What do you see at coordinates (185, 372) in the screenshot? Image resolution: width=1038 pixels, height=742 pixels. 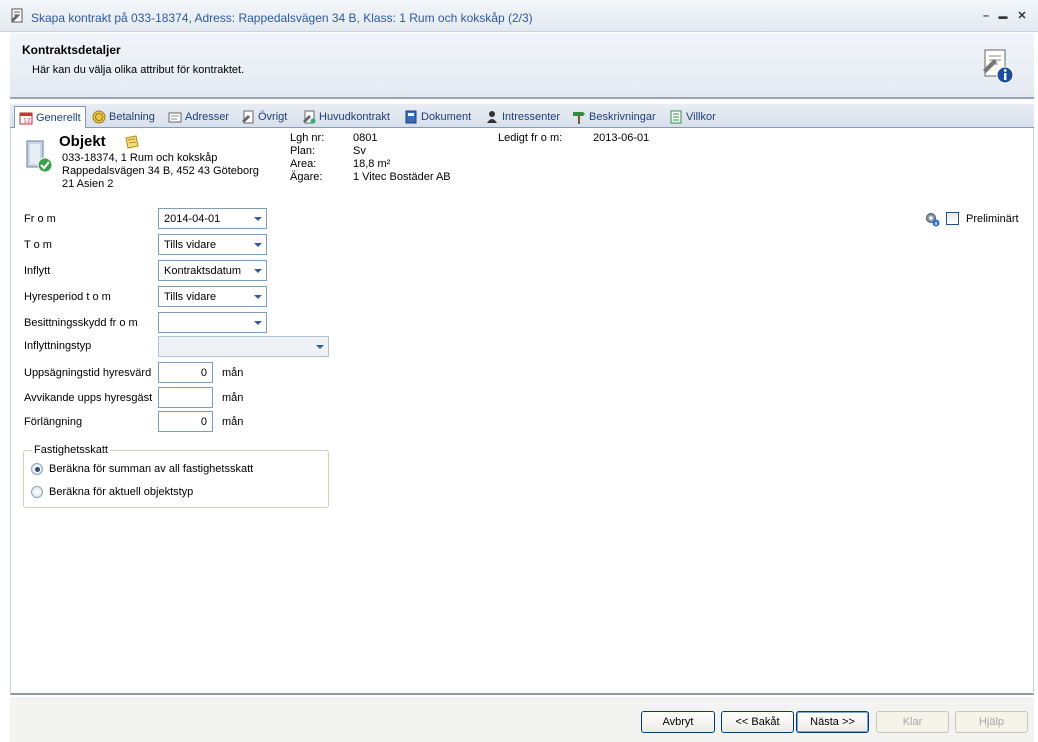 I see `notice-landlord-input: 0` at bounding box center [185, 372].